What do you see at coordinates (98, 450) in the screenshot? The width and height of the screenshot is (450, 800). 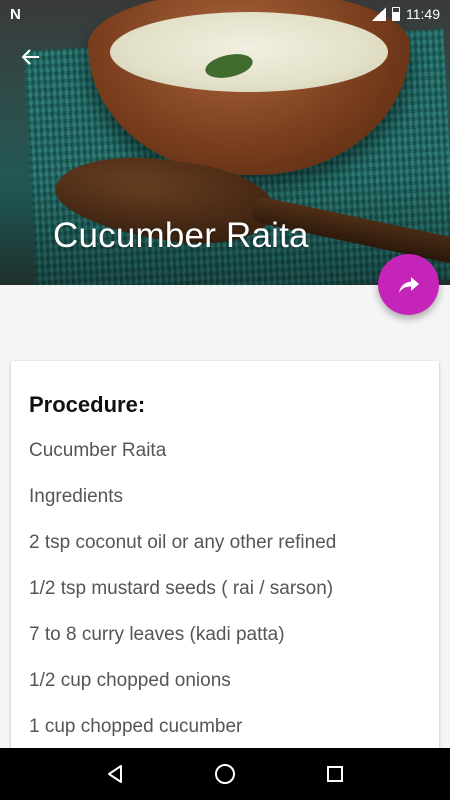 I see `procedure-line: Cucumber Raita` at bounding box center [98, 450].